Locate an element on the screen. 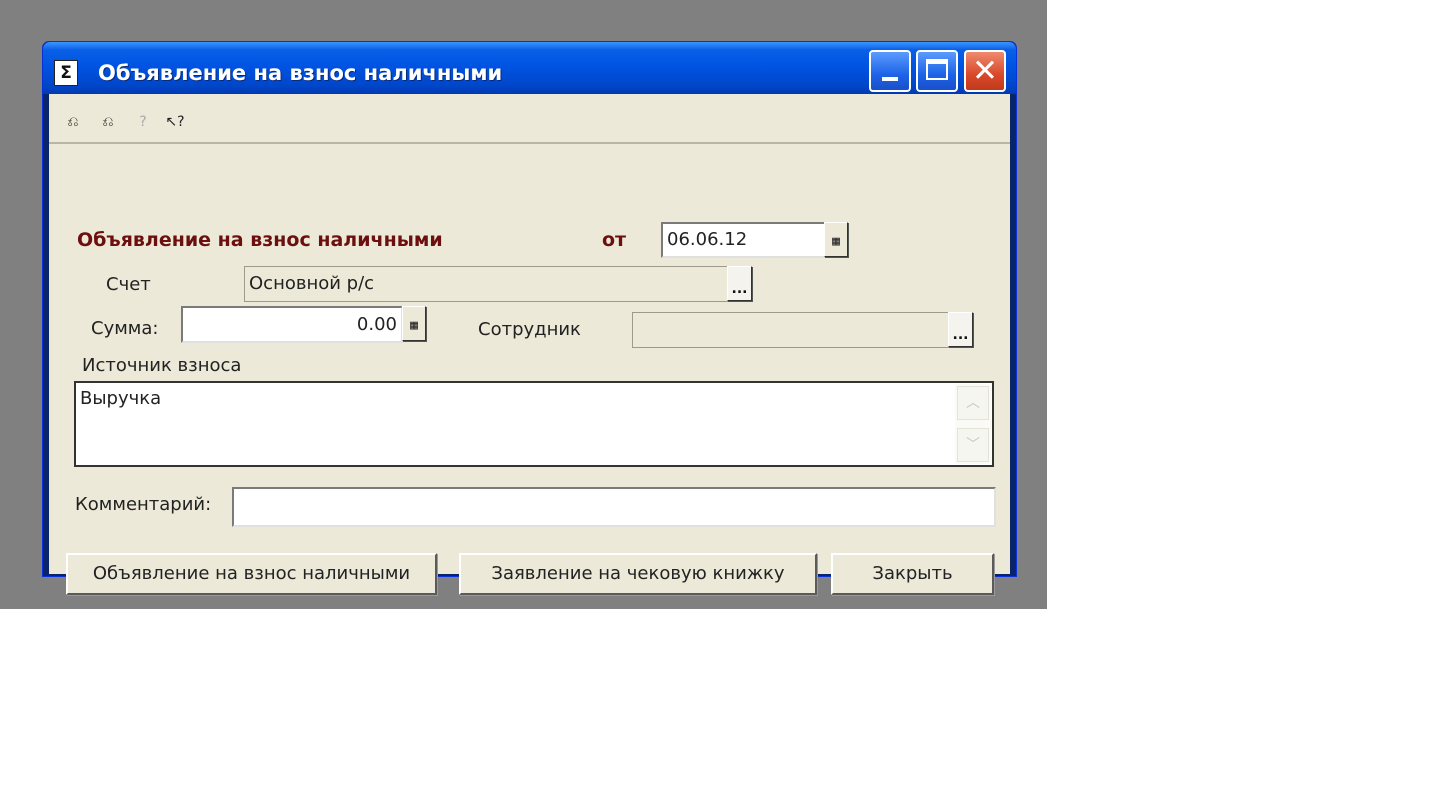 The width and height of the screenshot is (1440, 810). source-scrollbar: ︿ ﹀ is located at coordinates (973, 424).